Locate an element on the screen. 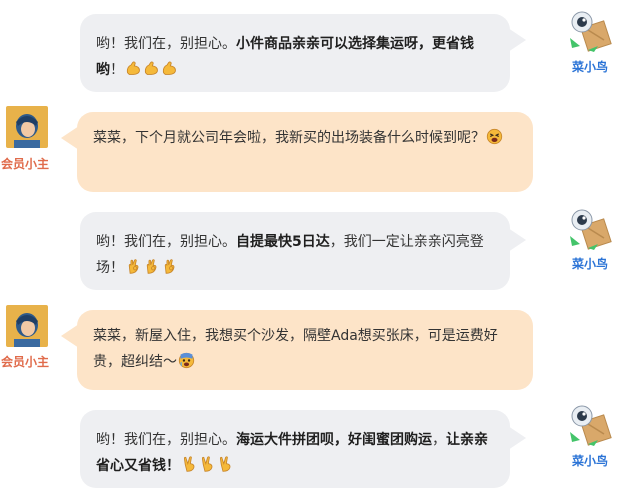 The height and width of the screenshot is (493, 623). message-bold-text: 海运大件拼团呗，好闺蜜团购运 is located at coordinates (334, 440).